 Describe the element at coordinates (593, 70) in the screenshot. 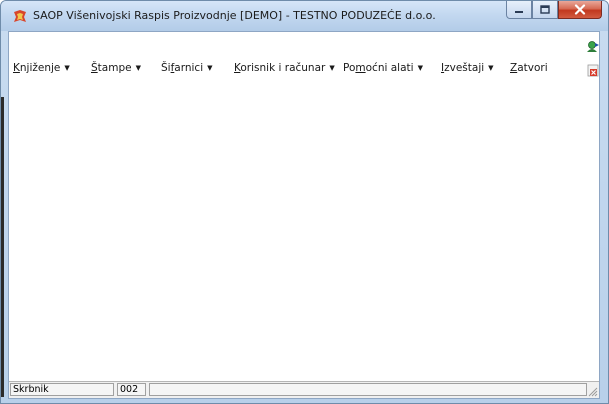

I see `exit-icon` at that location.